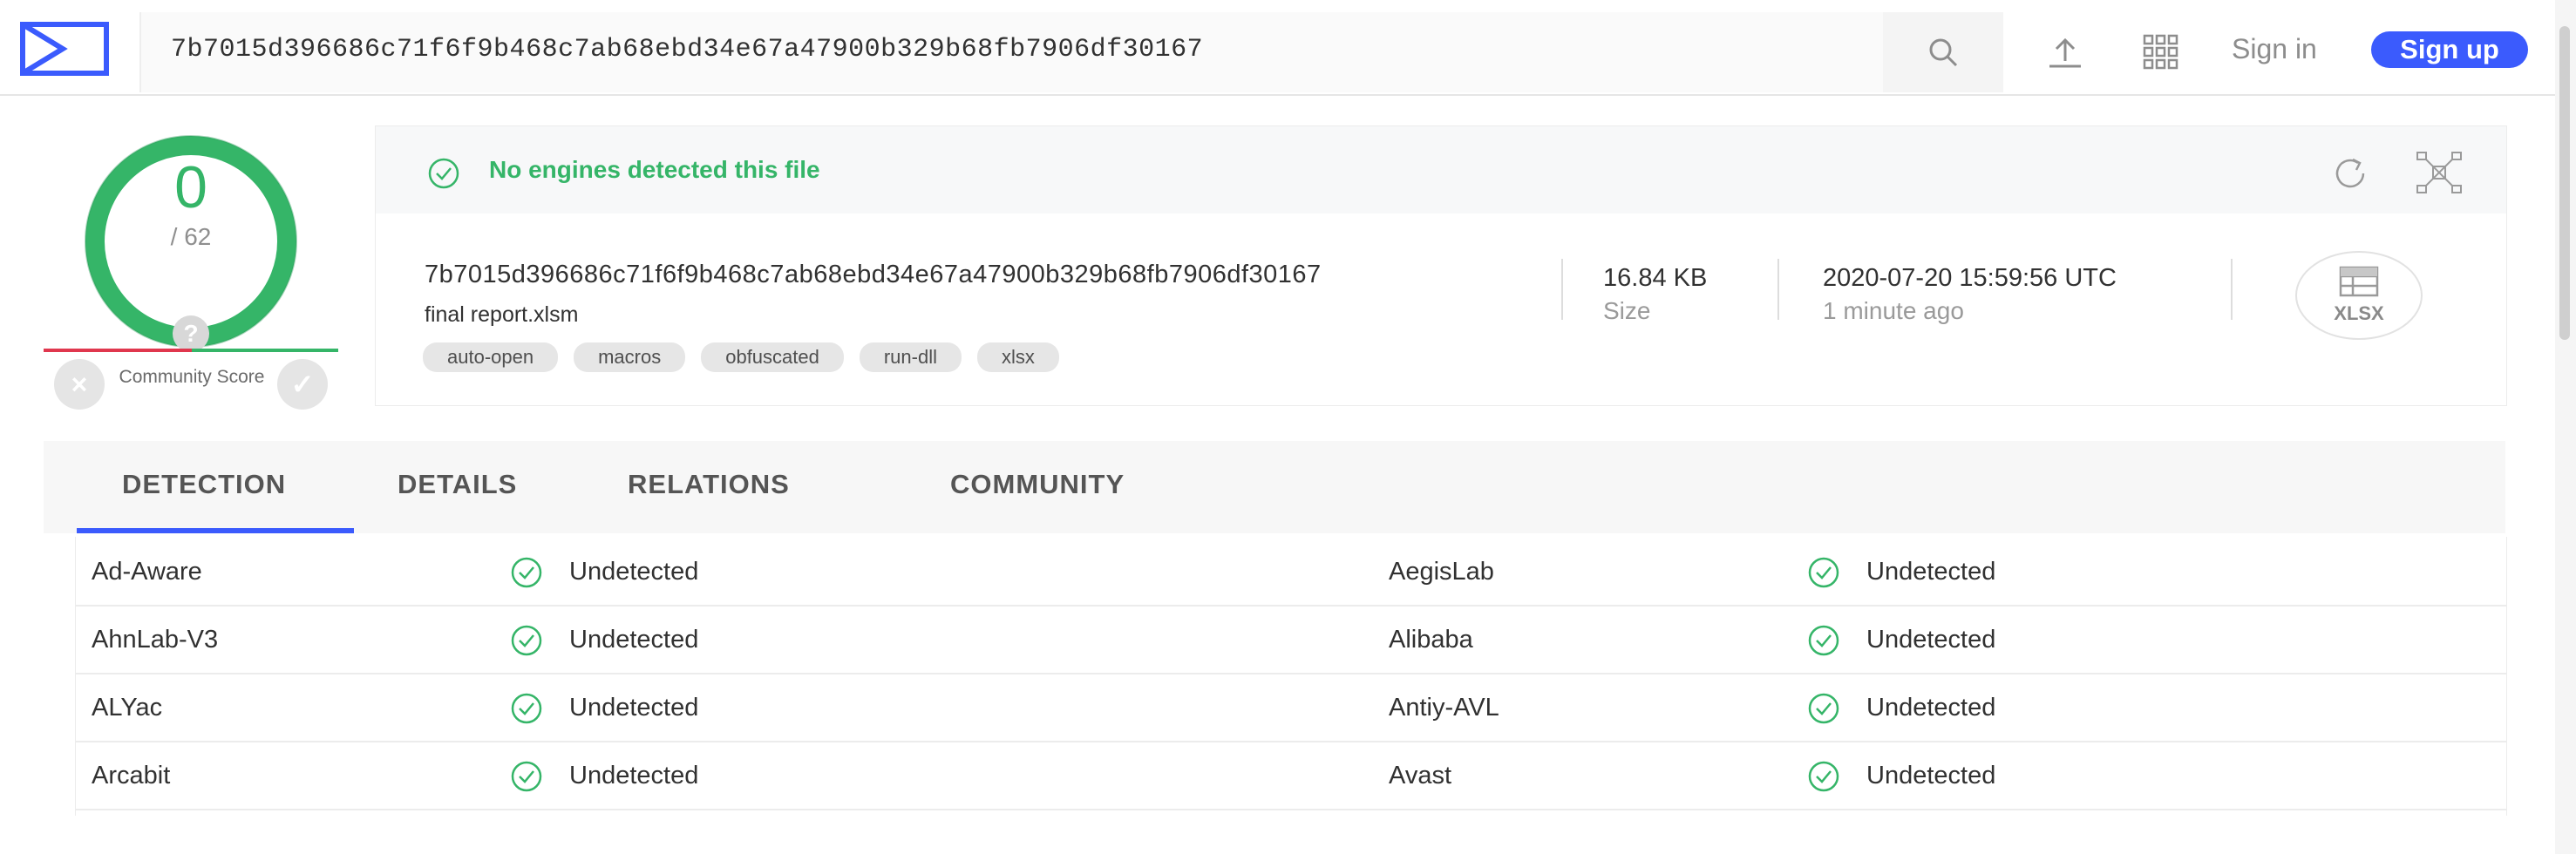  What do you see at coordinates (2359, 313) in the screenshot?
I see `file-type-label: XLSX` at bounding box center [2359, 313].